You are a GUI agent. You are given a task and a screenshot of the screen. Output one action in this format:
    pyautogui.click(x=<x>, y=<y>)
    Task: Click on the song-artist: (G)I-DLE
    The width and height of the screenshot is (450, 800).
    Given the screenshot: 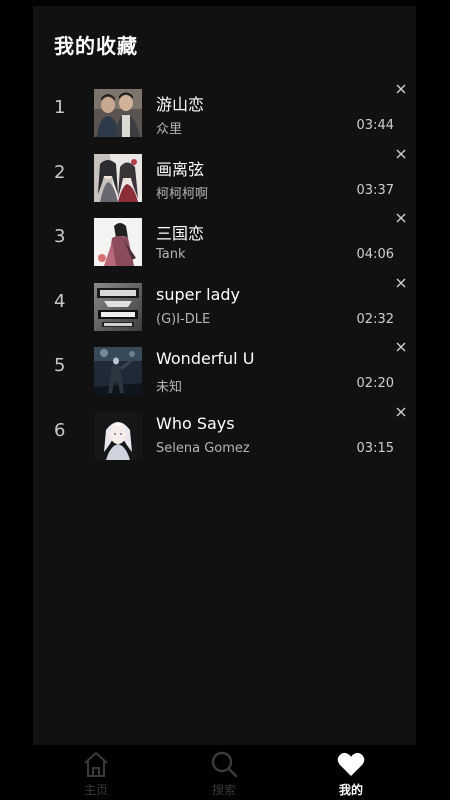 What is the action you would take?
    pyautogui.click(x=183, y=319)
    